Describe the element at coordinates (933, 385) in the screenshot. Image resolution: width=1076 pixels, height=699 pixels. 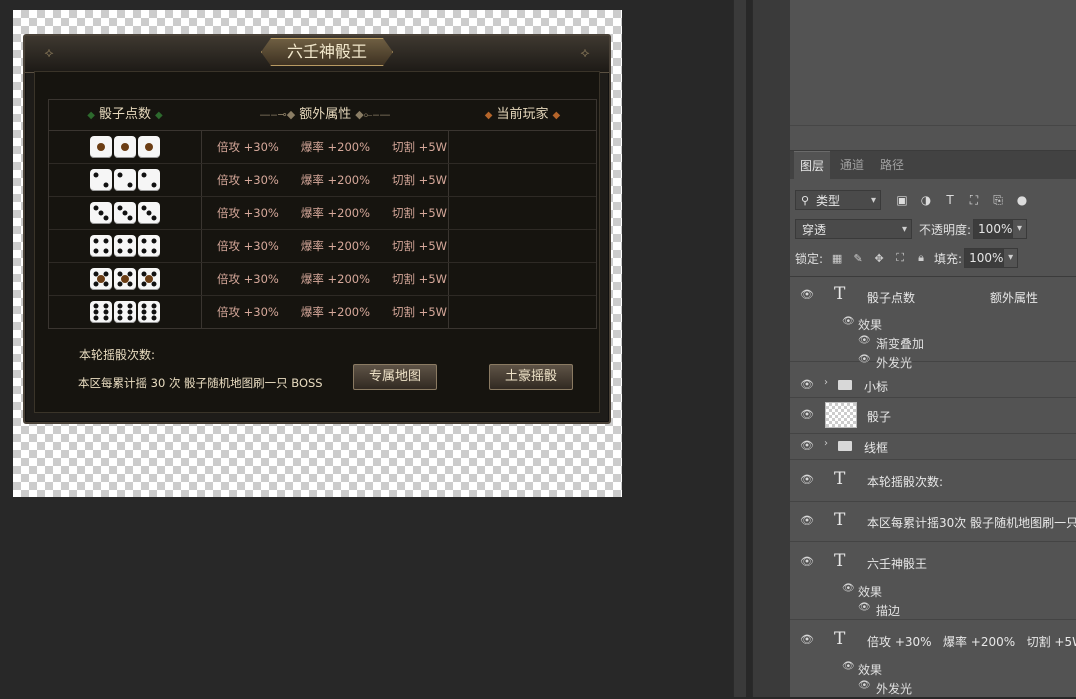
I see `layer-row: 👁︎ › 小标` at that location.